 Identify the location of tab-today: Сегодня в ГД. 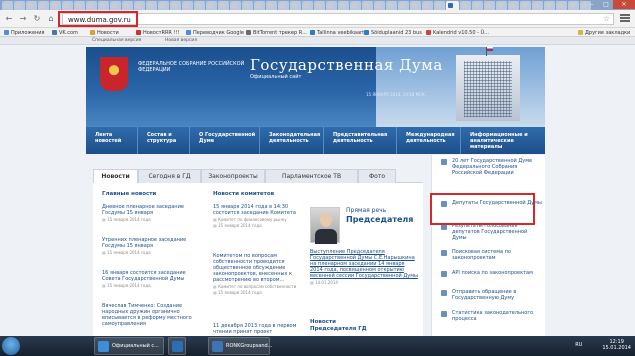
(169, 176).